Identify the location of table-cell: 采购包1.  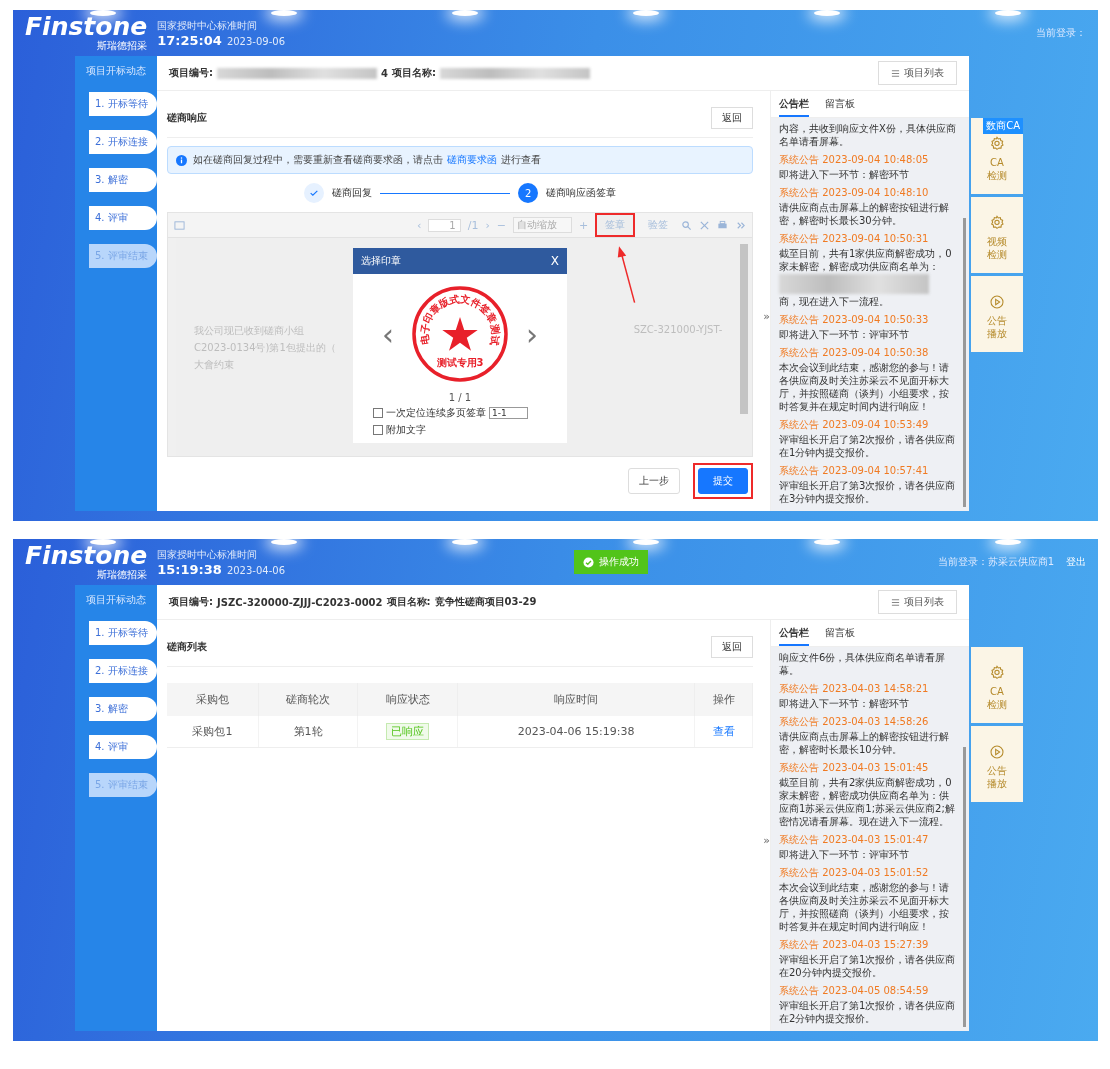
(213, 732).